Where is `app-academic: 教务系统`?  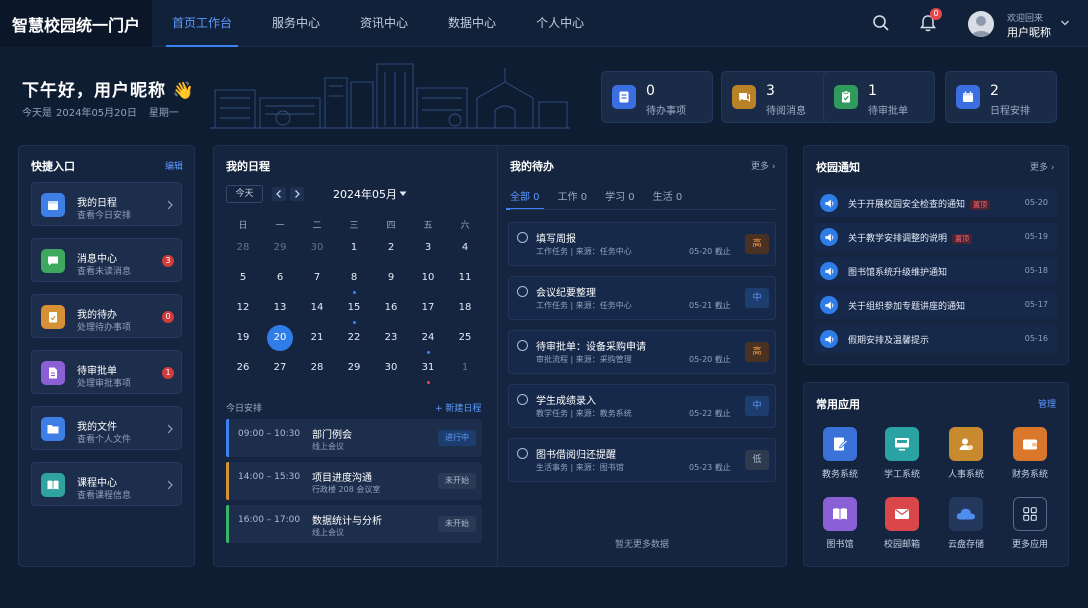 app-academic: 教务系统 is located at coordinates (840, 453).